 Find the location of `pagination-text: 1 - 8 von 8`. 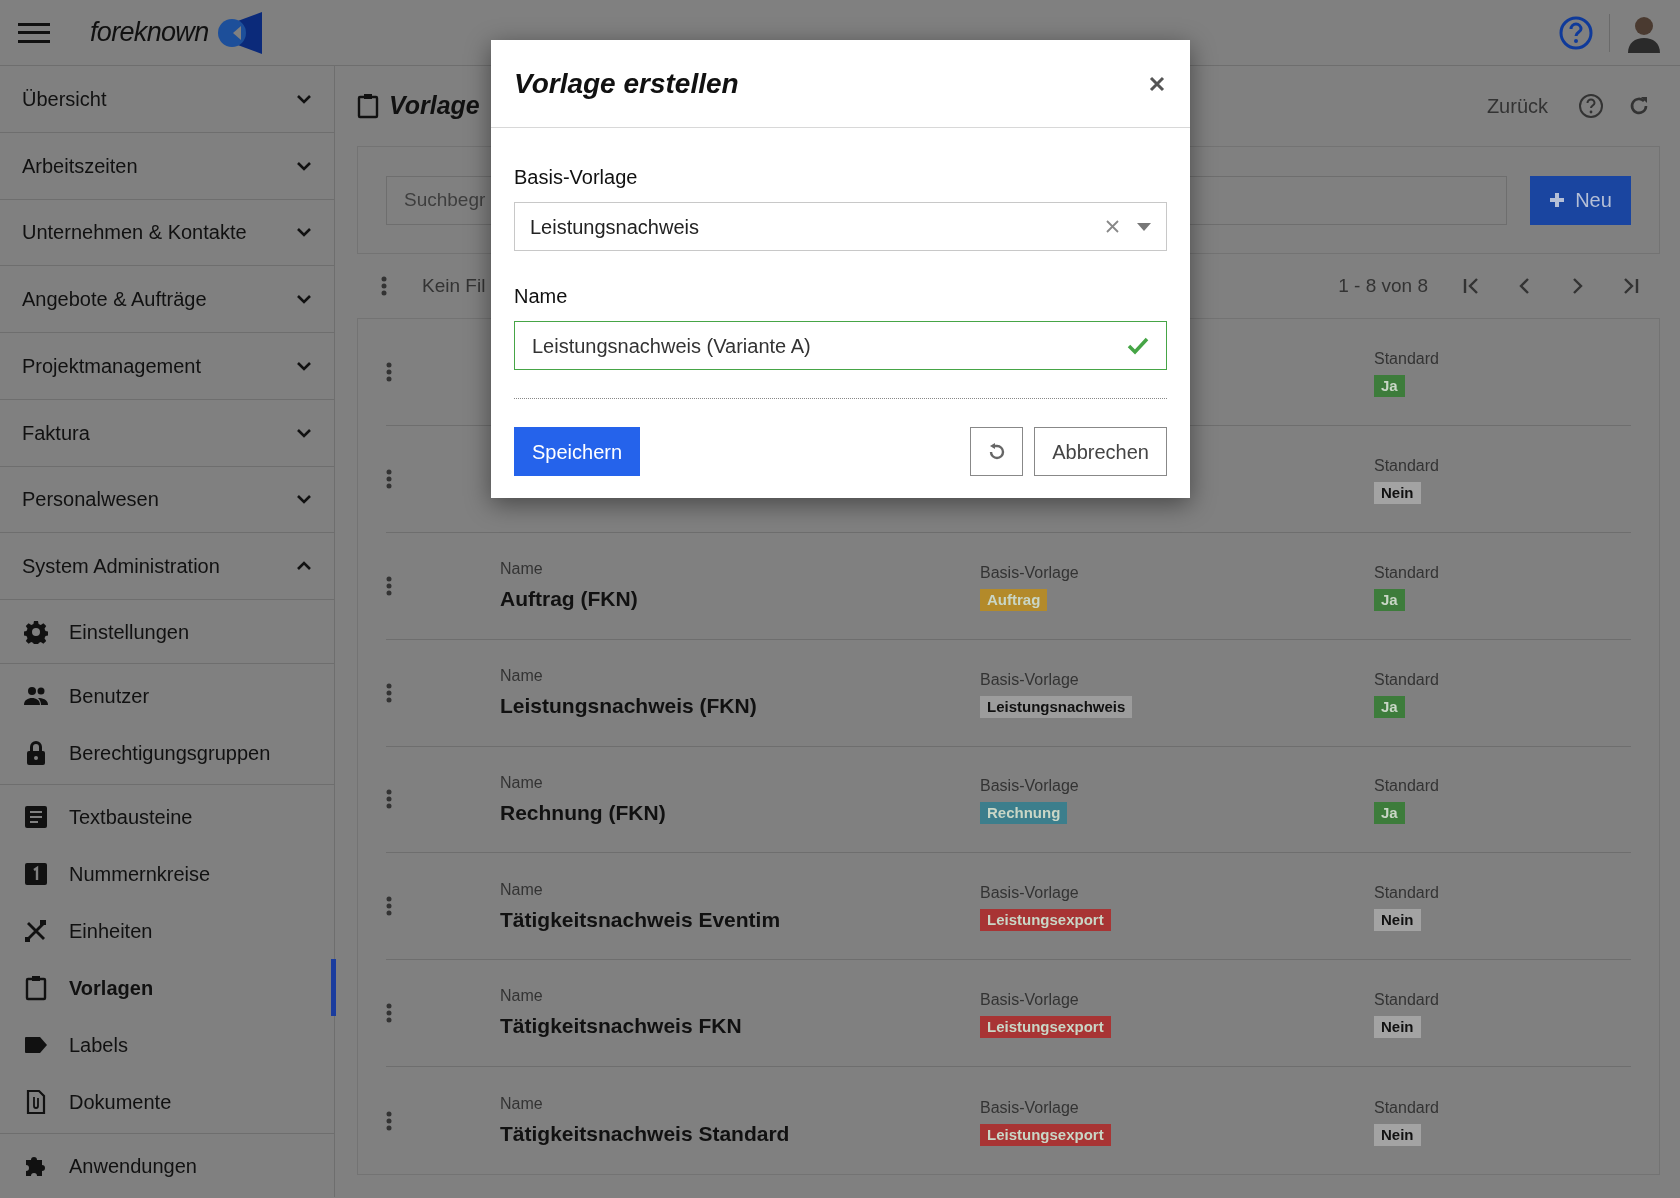

pagination-text: 1 - 8 von 8 is located at coordinates (1383, 285).